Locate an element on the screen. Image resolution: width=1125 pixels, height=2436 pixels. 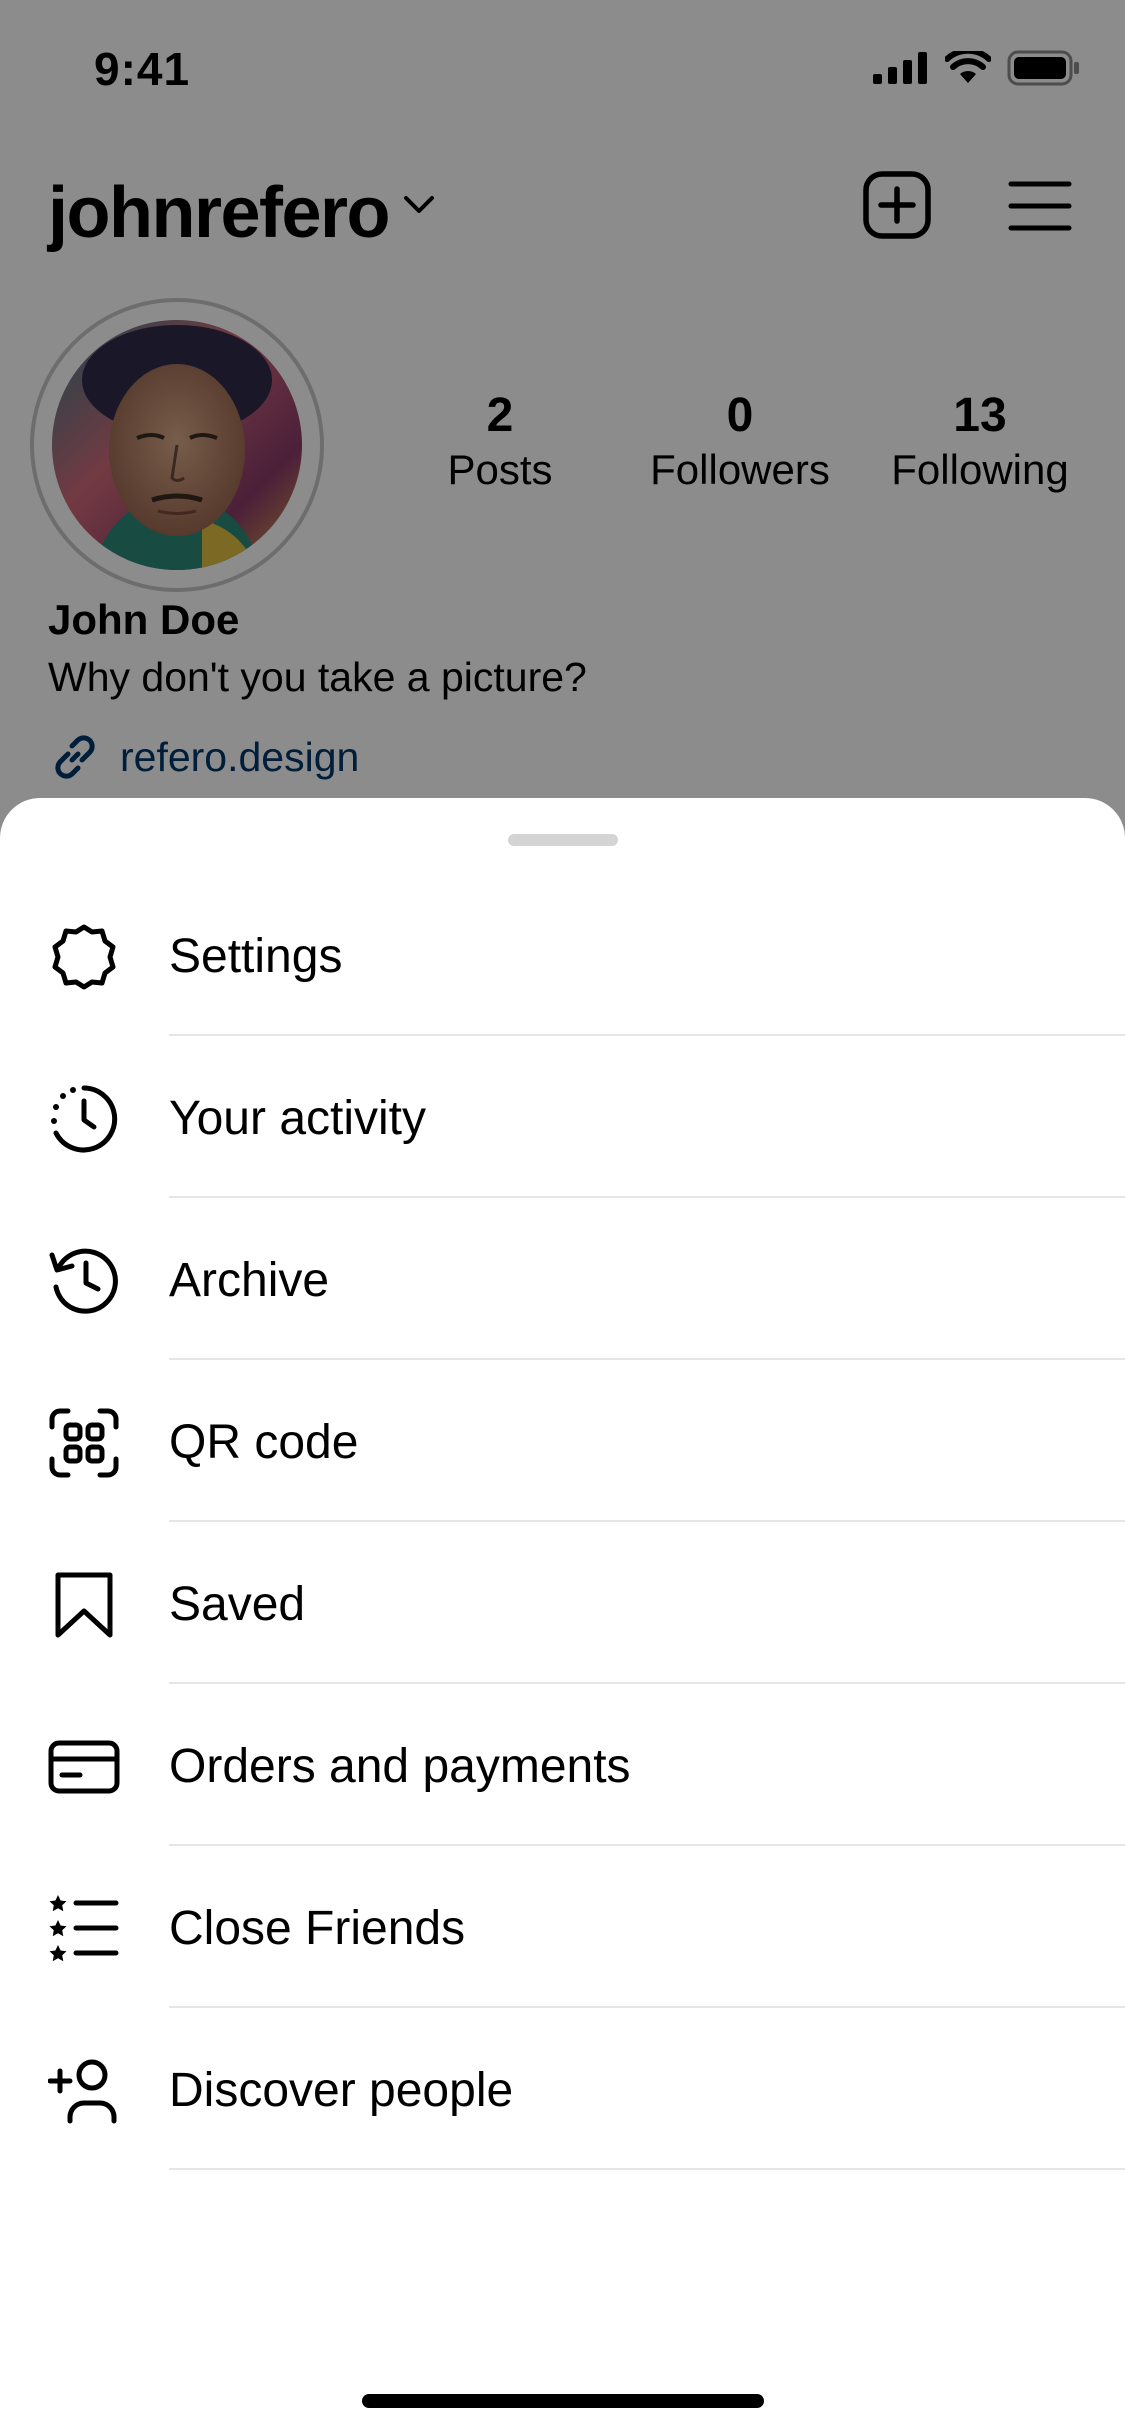
settings-icon is located at coordinates (84, 957).